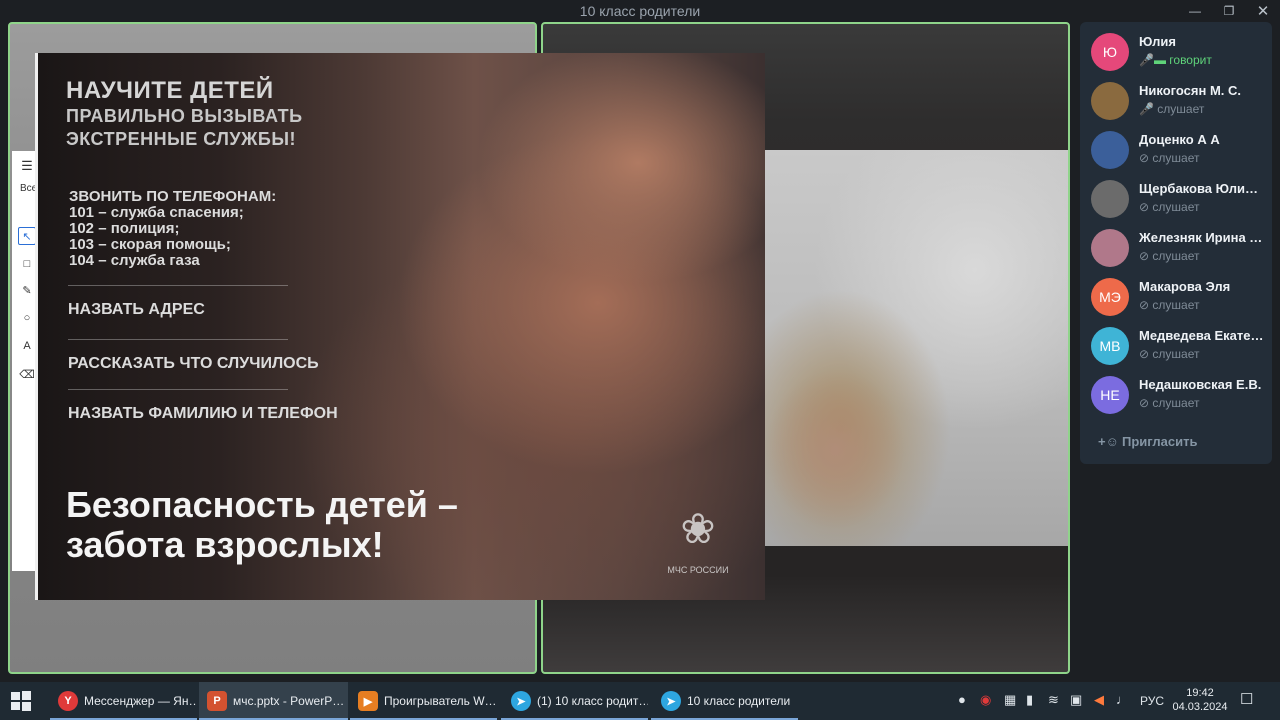  What do you see at coordinates (1076, 700) in the screenshot?
I see `security-icon: ▣` at bounding box center [1076, 700].